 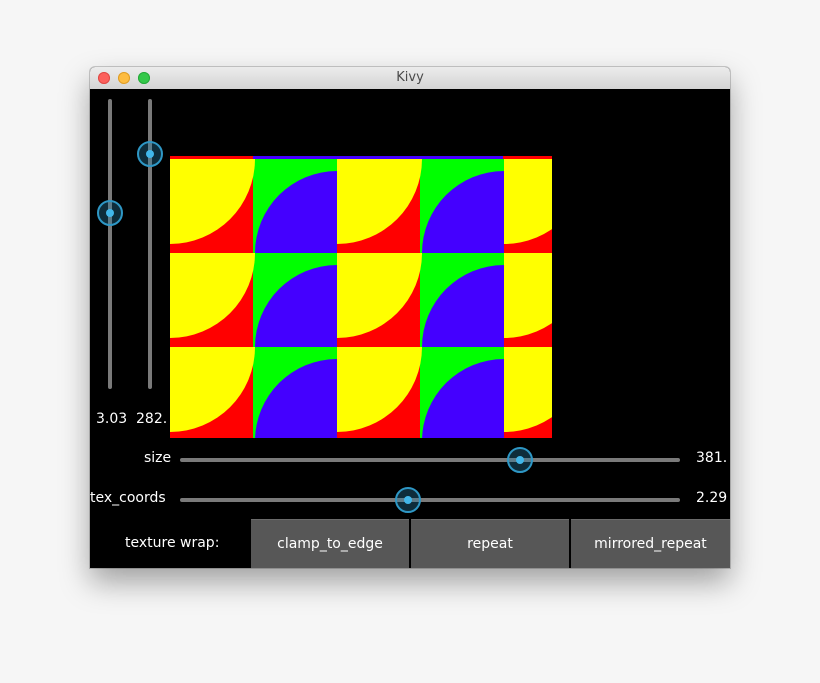 What do you see at coordinates (128, 498) in the screenshot?
I see `tex-coords-slider-label: tex_coords` at bounding box center [128, 498].